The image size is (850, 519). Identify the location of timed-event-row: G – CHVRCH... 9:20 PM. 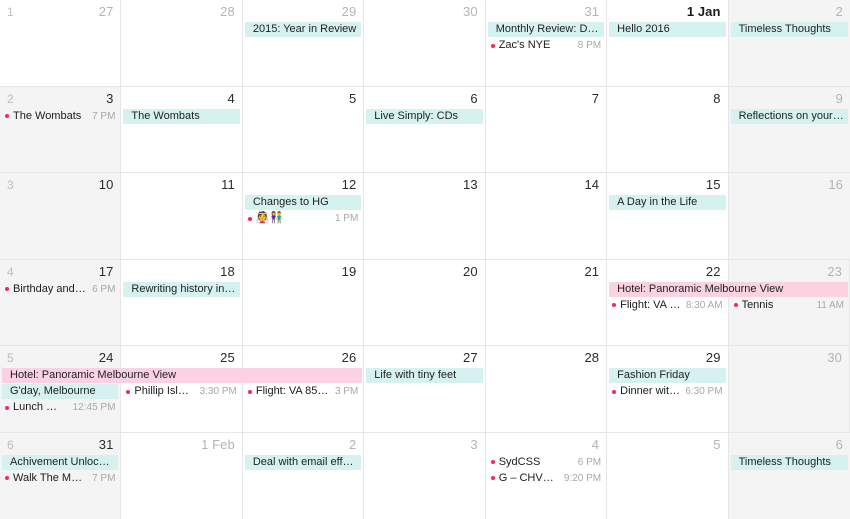
(546, 478).